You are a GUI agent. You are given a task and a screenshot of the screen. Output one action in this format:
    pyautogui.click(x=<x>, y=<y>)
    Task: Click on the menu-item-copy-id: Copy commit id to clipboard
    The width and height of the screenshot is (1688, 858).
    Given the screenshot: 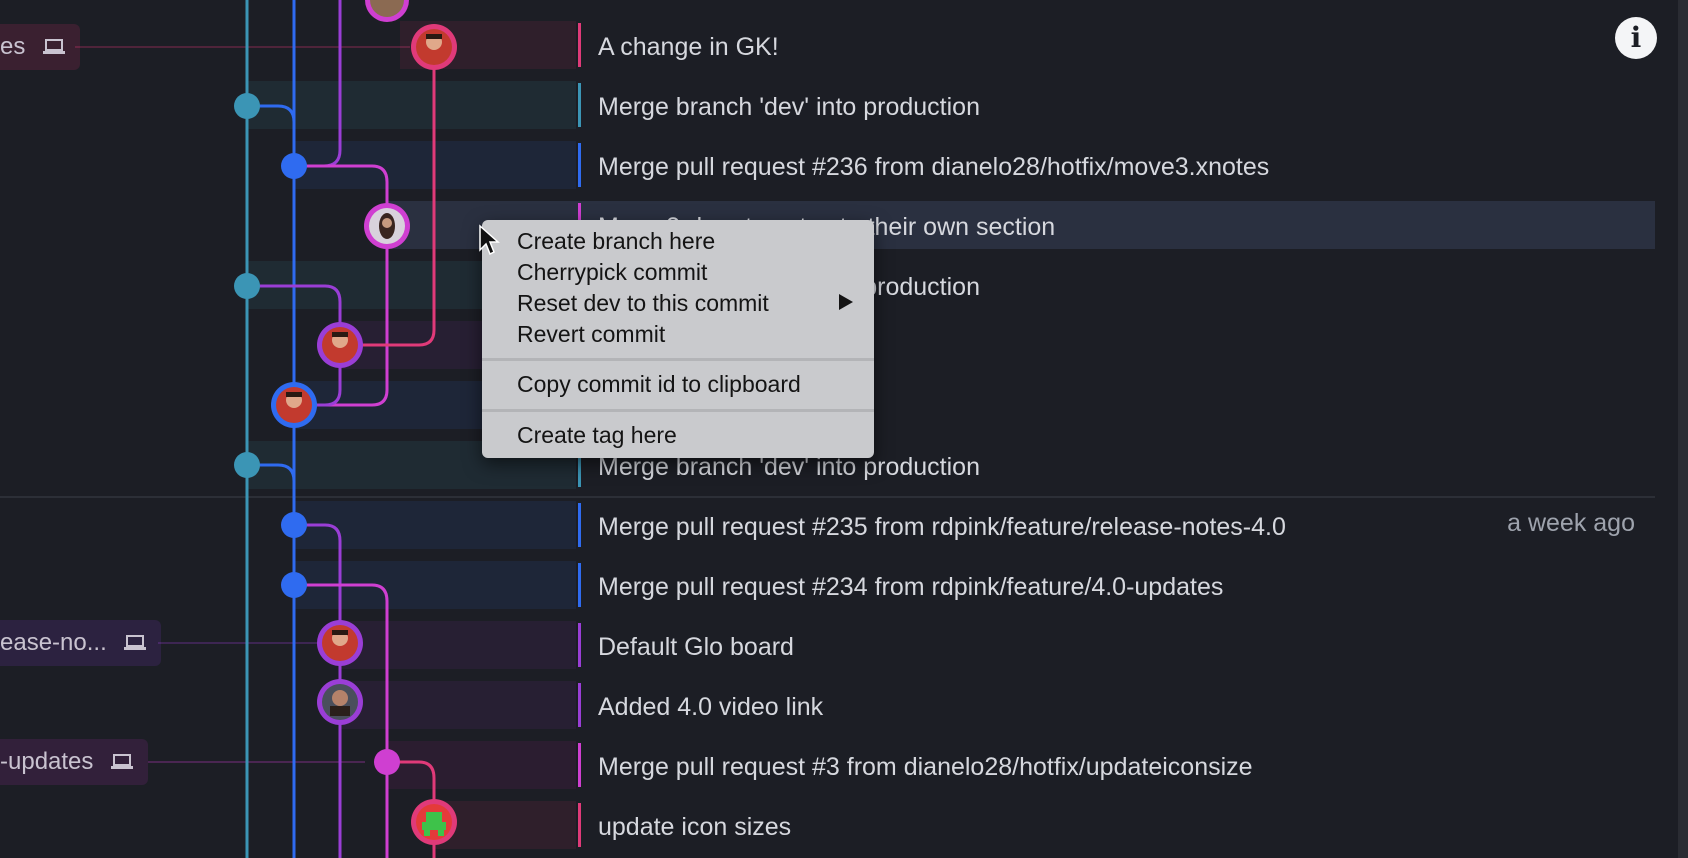 What is the action you would take?
    pyautogui.click(x=659, y=384)
    